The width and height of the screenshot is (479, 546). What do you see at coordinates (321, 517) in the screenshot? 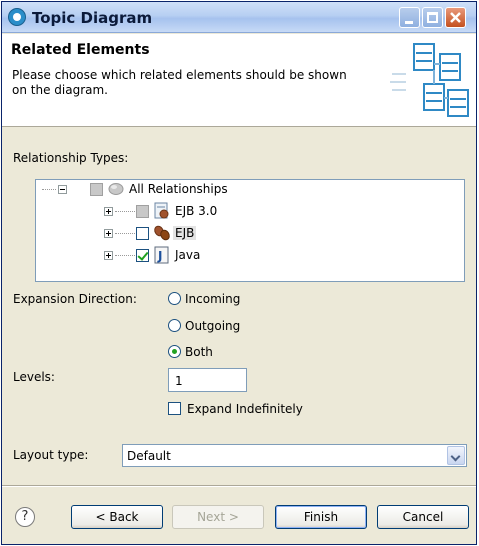
I see `finish-button: Finish` at bounding box center [321, 517].